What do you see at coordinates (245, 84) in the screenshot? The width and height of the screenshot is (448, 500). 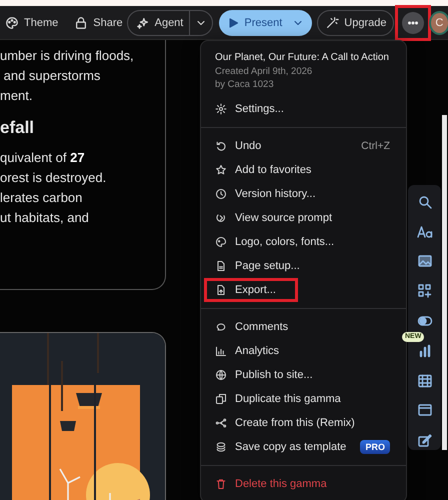 I see `author-label: by Caca 1023` at bounding box center [245, 84].